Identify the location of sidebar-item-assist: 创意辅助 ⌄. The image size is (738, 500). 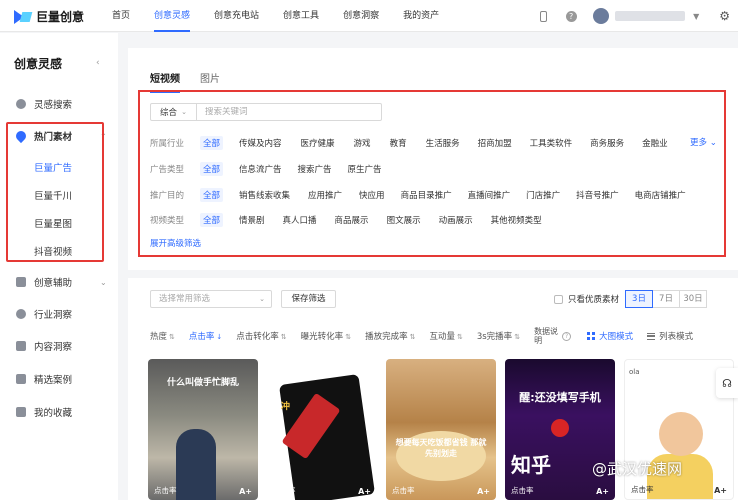
(61, 282).